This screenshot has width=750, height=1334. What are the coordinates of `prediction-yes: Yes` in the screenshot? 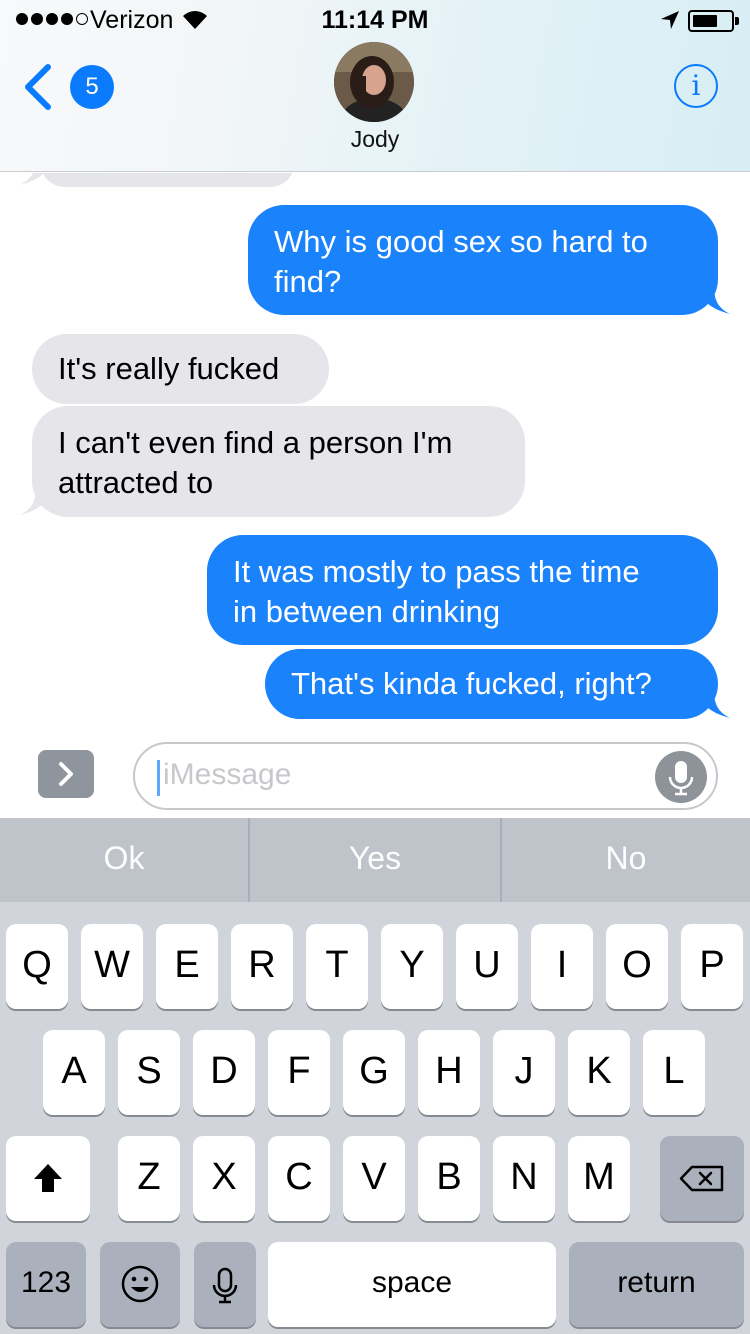 It's located at (375, 860).